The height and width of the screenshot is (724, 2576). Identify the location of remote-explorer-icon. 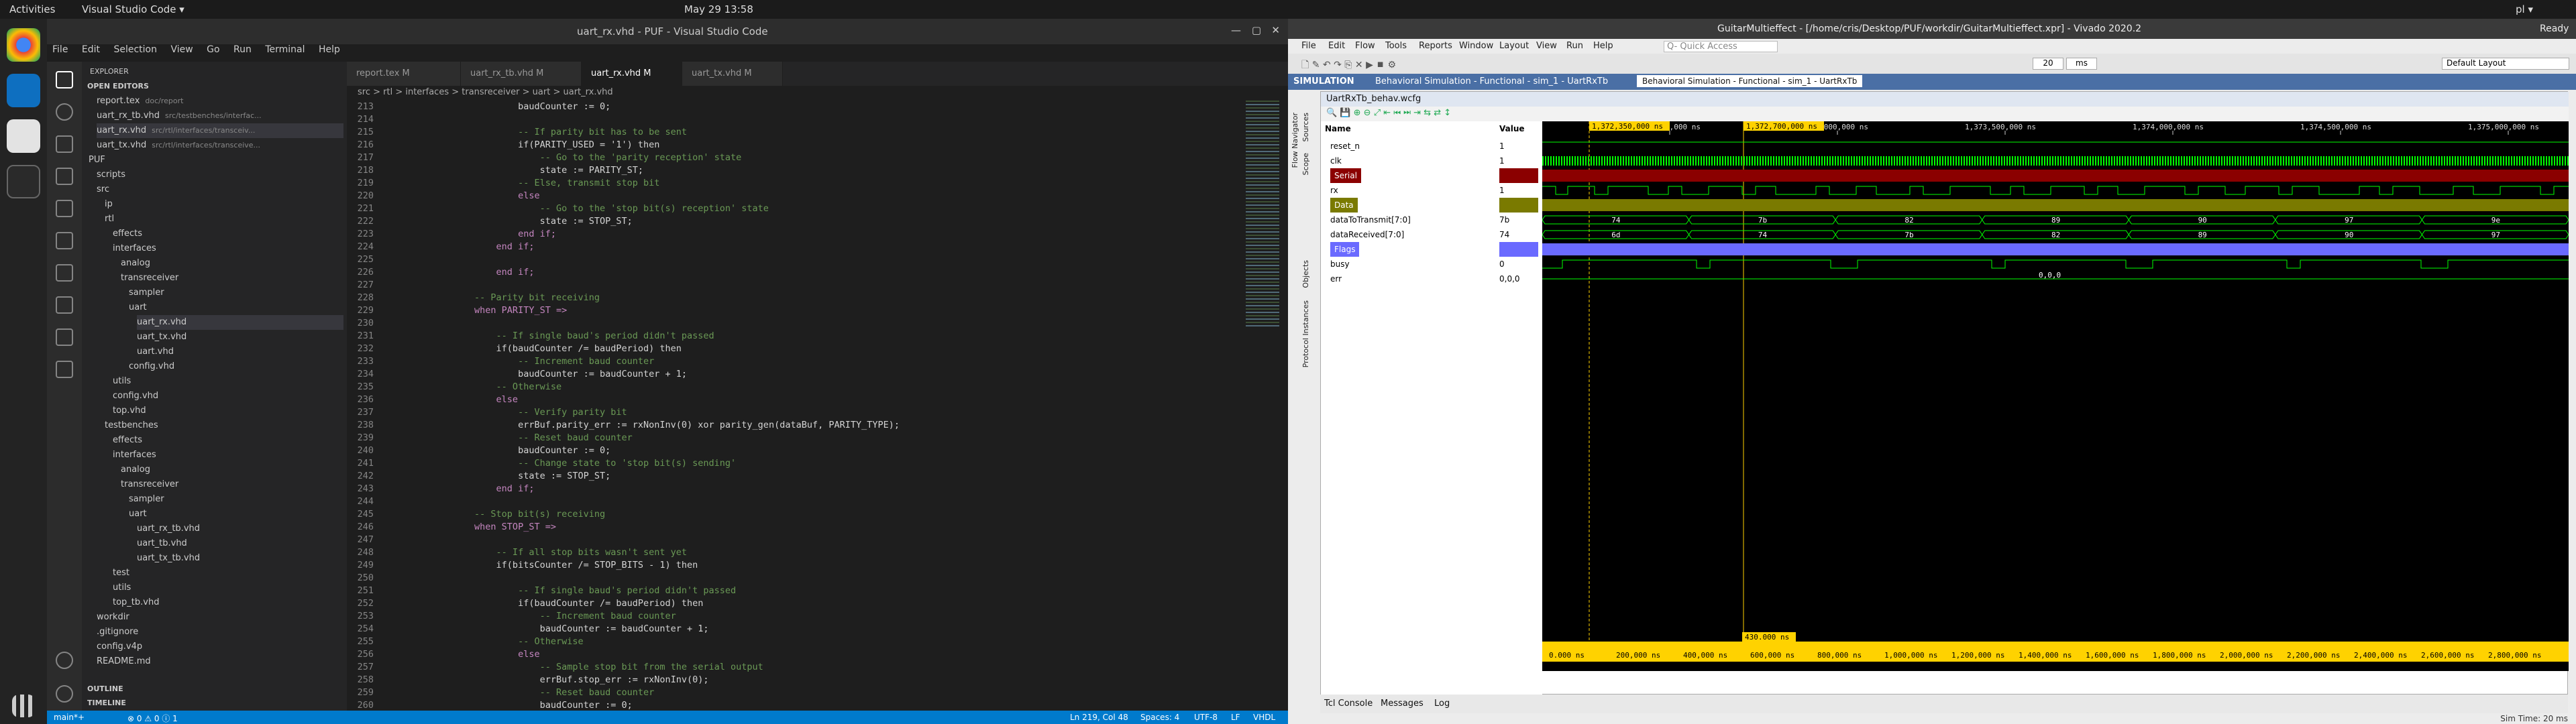
(64, 240).